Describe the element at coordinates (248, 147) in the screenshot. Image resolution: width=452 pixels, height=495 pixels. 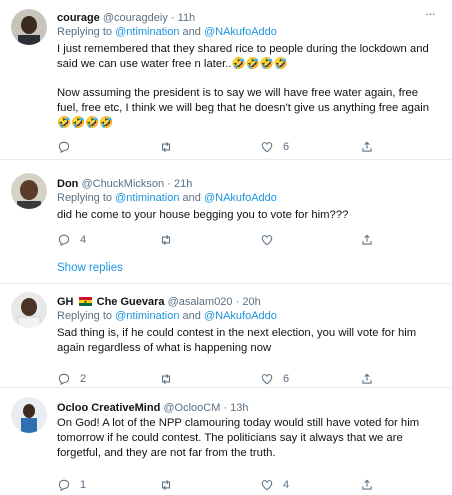
I see `tweet-actions: 6` at that location.